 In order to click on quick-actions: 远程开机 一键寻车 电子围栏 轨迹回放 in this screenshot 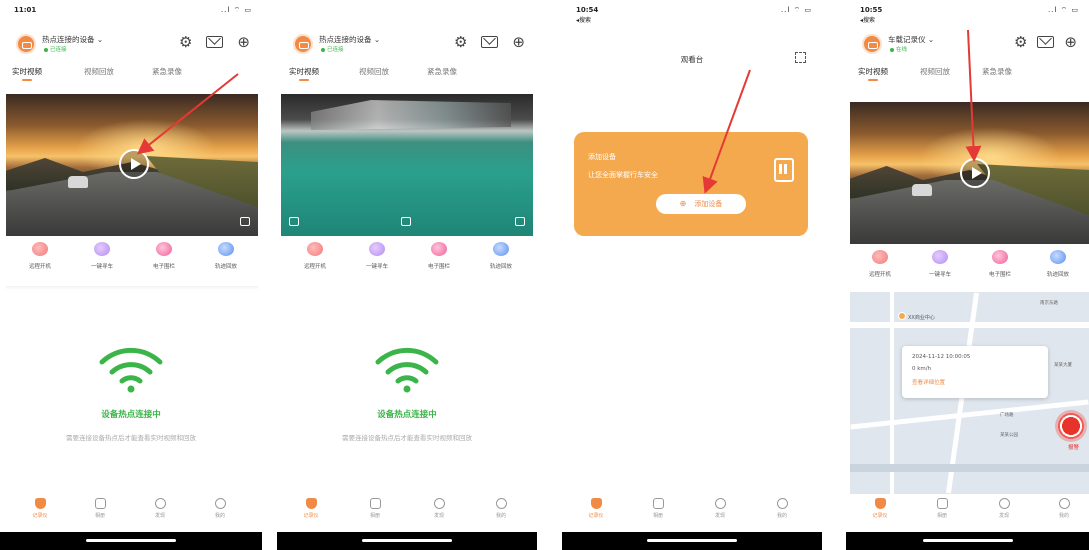, I will do `click(969, 271)`.